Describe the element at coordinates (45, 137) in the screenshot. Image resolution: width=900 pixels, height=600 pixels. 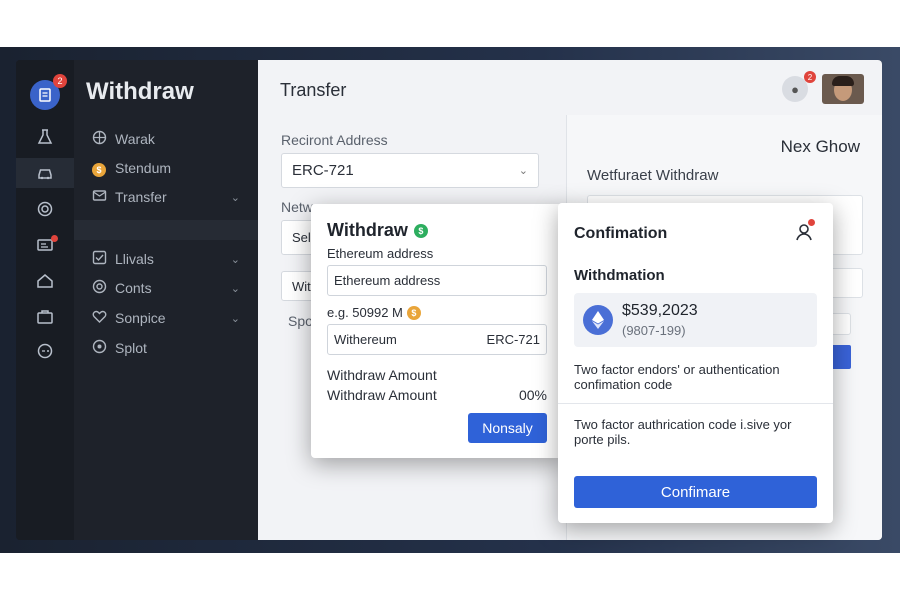
I see `flask-icon` at that location.